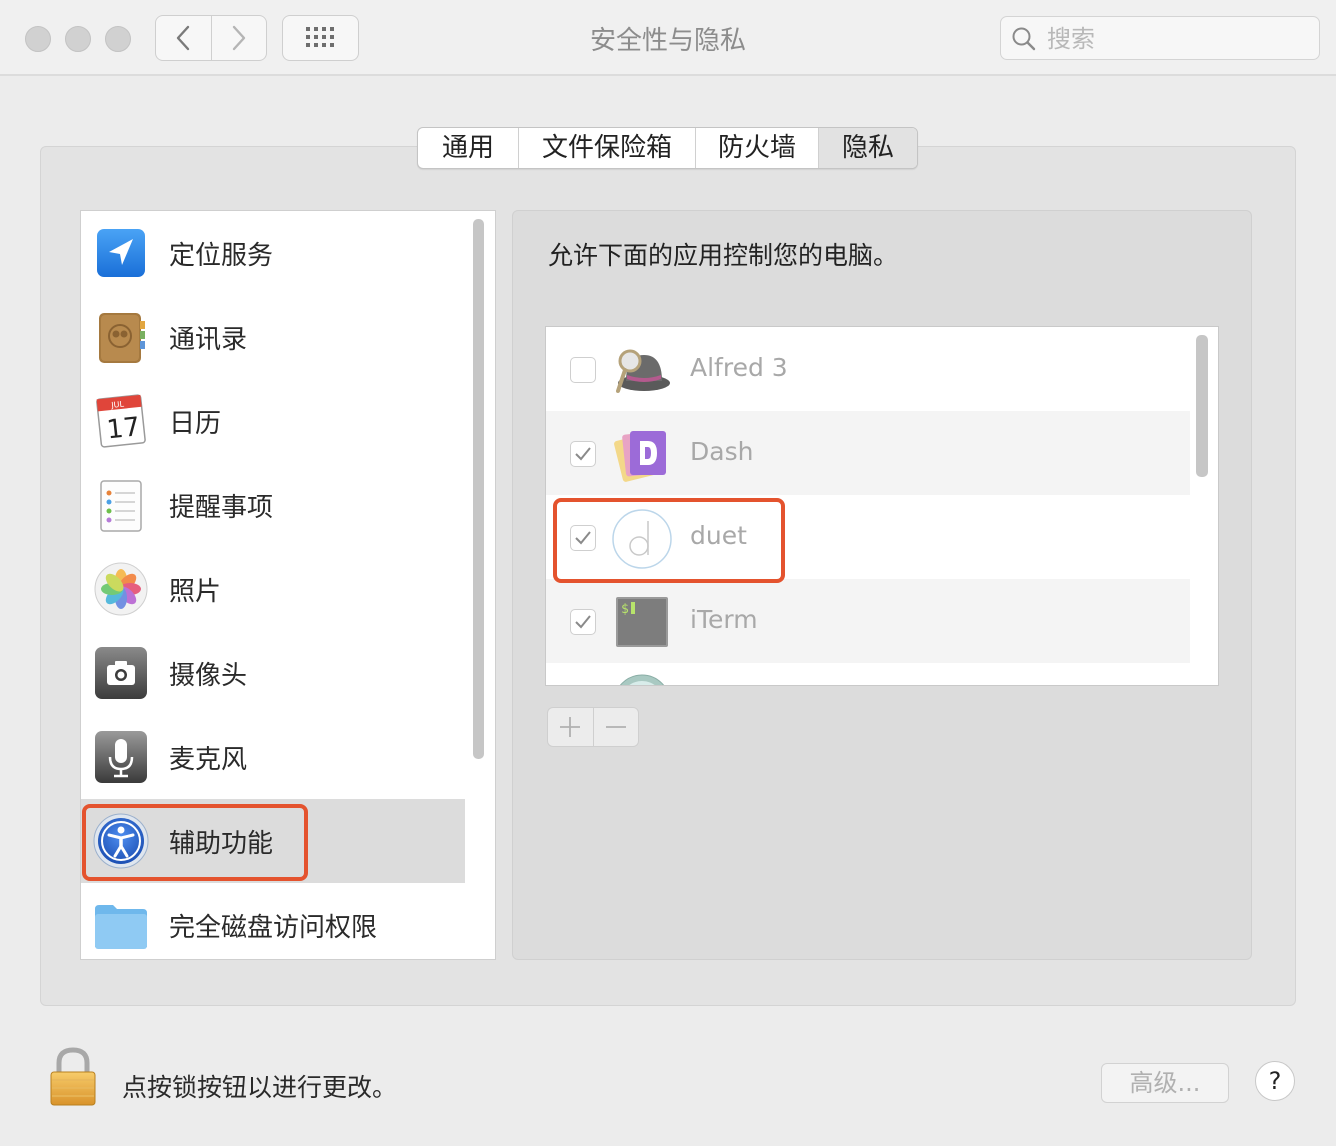 This screenshot has width=1336, height=1146. Describe the element at coordinates (221, 508) in the screenshot. I see `sidebar-item-label: 提醒事项` at that location.